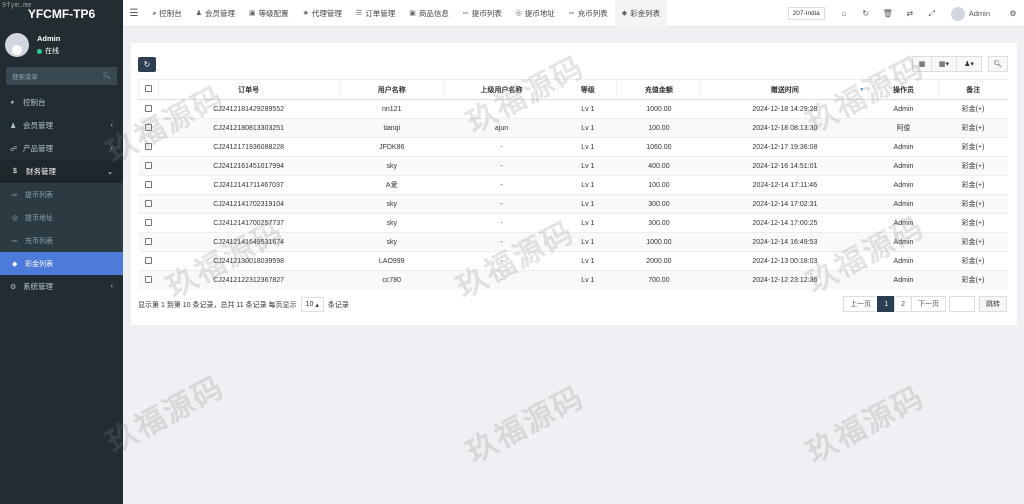  I want to click on prev-page-button: 上一页, so click(861, 304).